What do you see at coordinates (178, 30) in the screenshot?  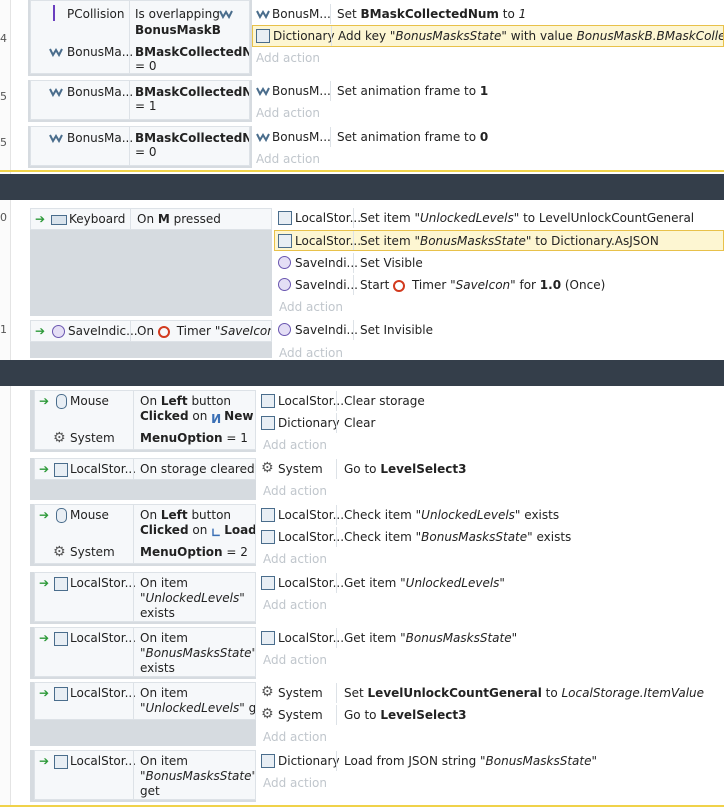 I see `condition-param: BonusMaskB` at bounding box center [178, 30].